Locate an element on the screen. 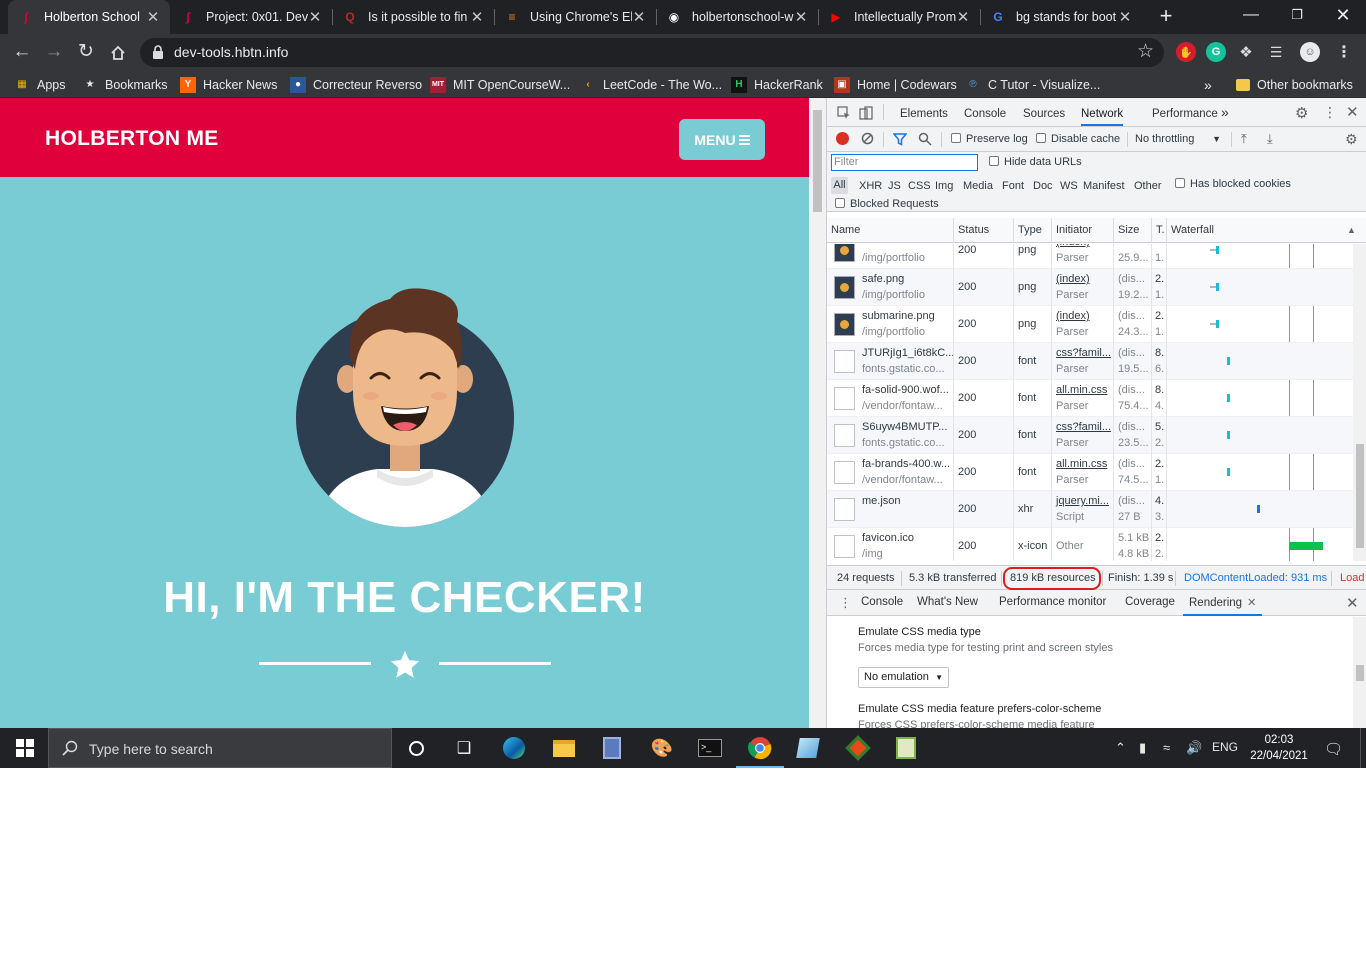  bookmark-item: ● Correcteur Reverso is located at coordinates (356, 84).